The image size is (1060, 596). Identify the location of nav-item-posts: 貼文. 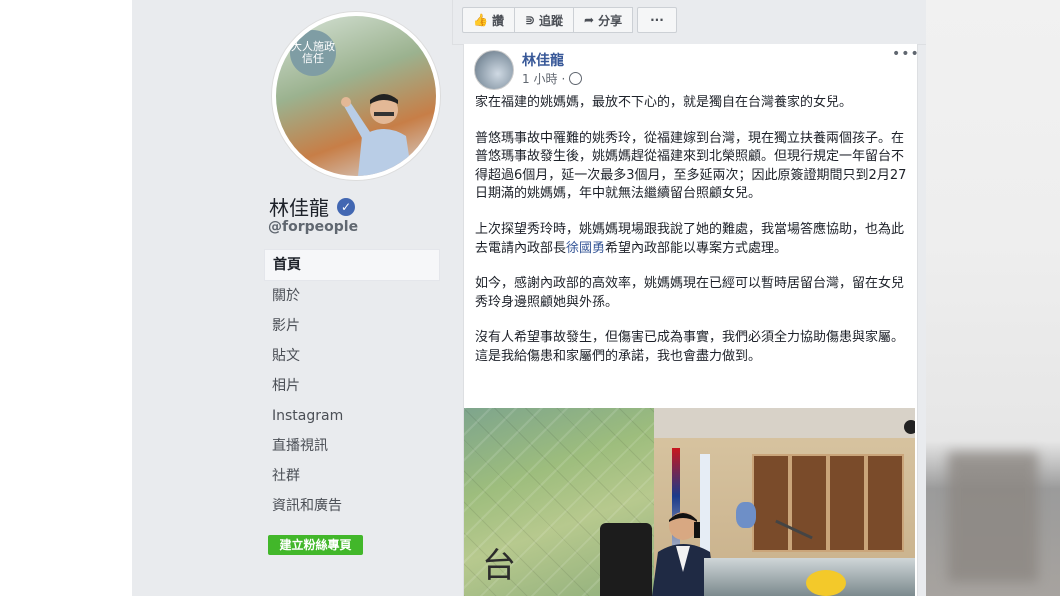
(352, 356).